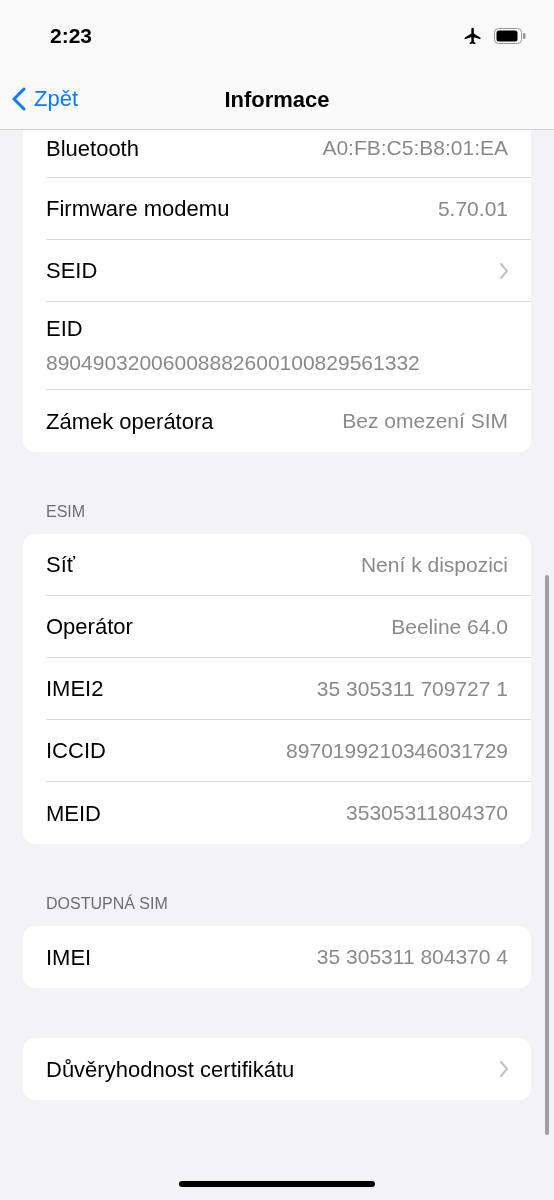  I want to click on battery-icon, so click(510, 36).